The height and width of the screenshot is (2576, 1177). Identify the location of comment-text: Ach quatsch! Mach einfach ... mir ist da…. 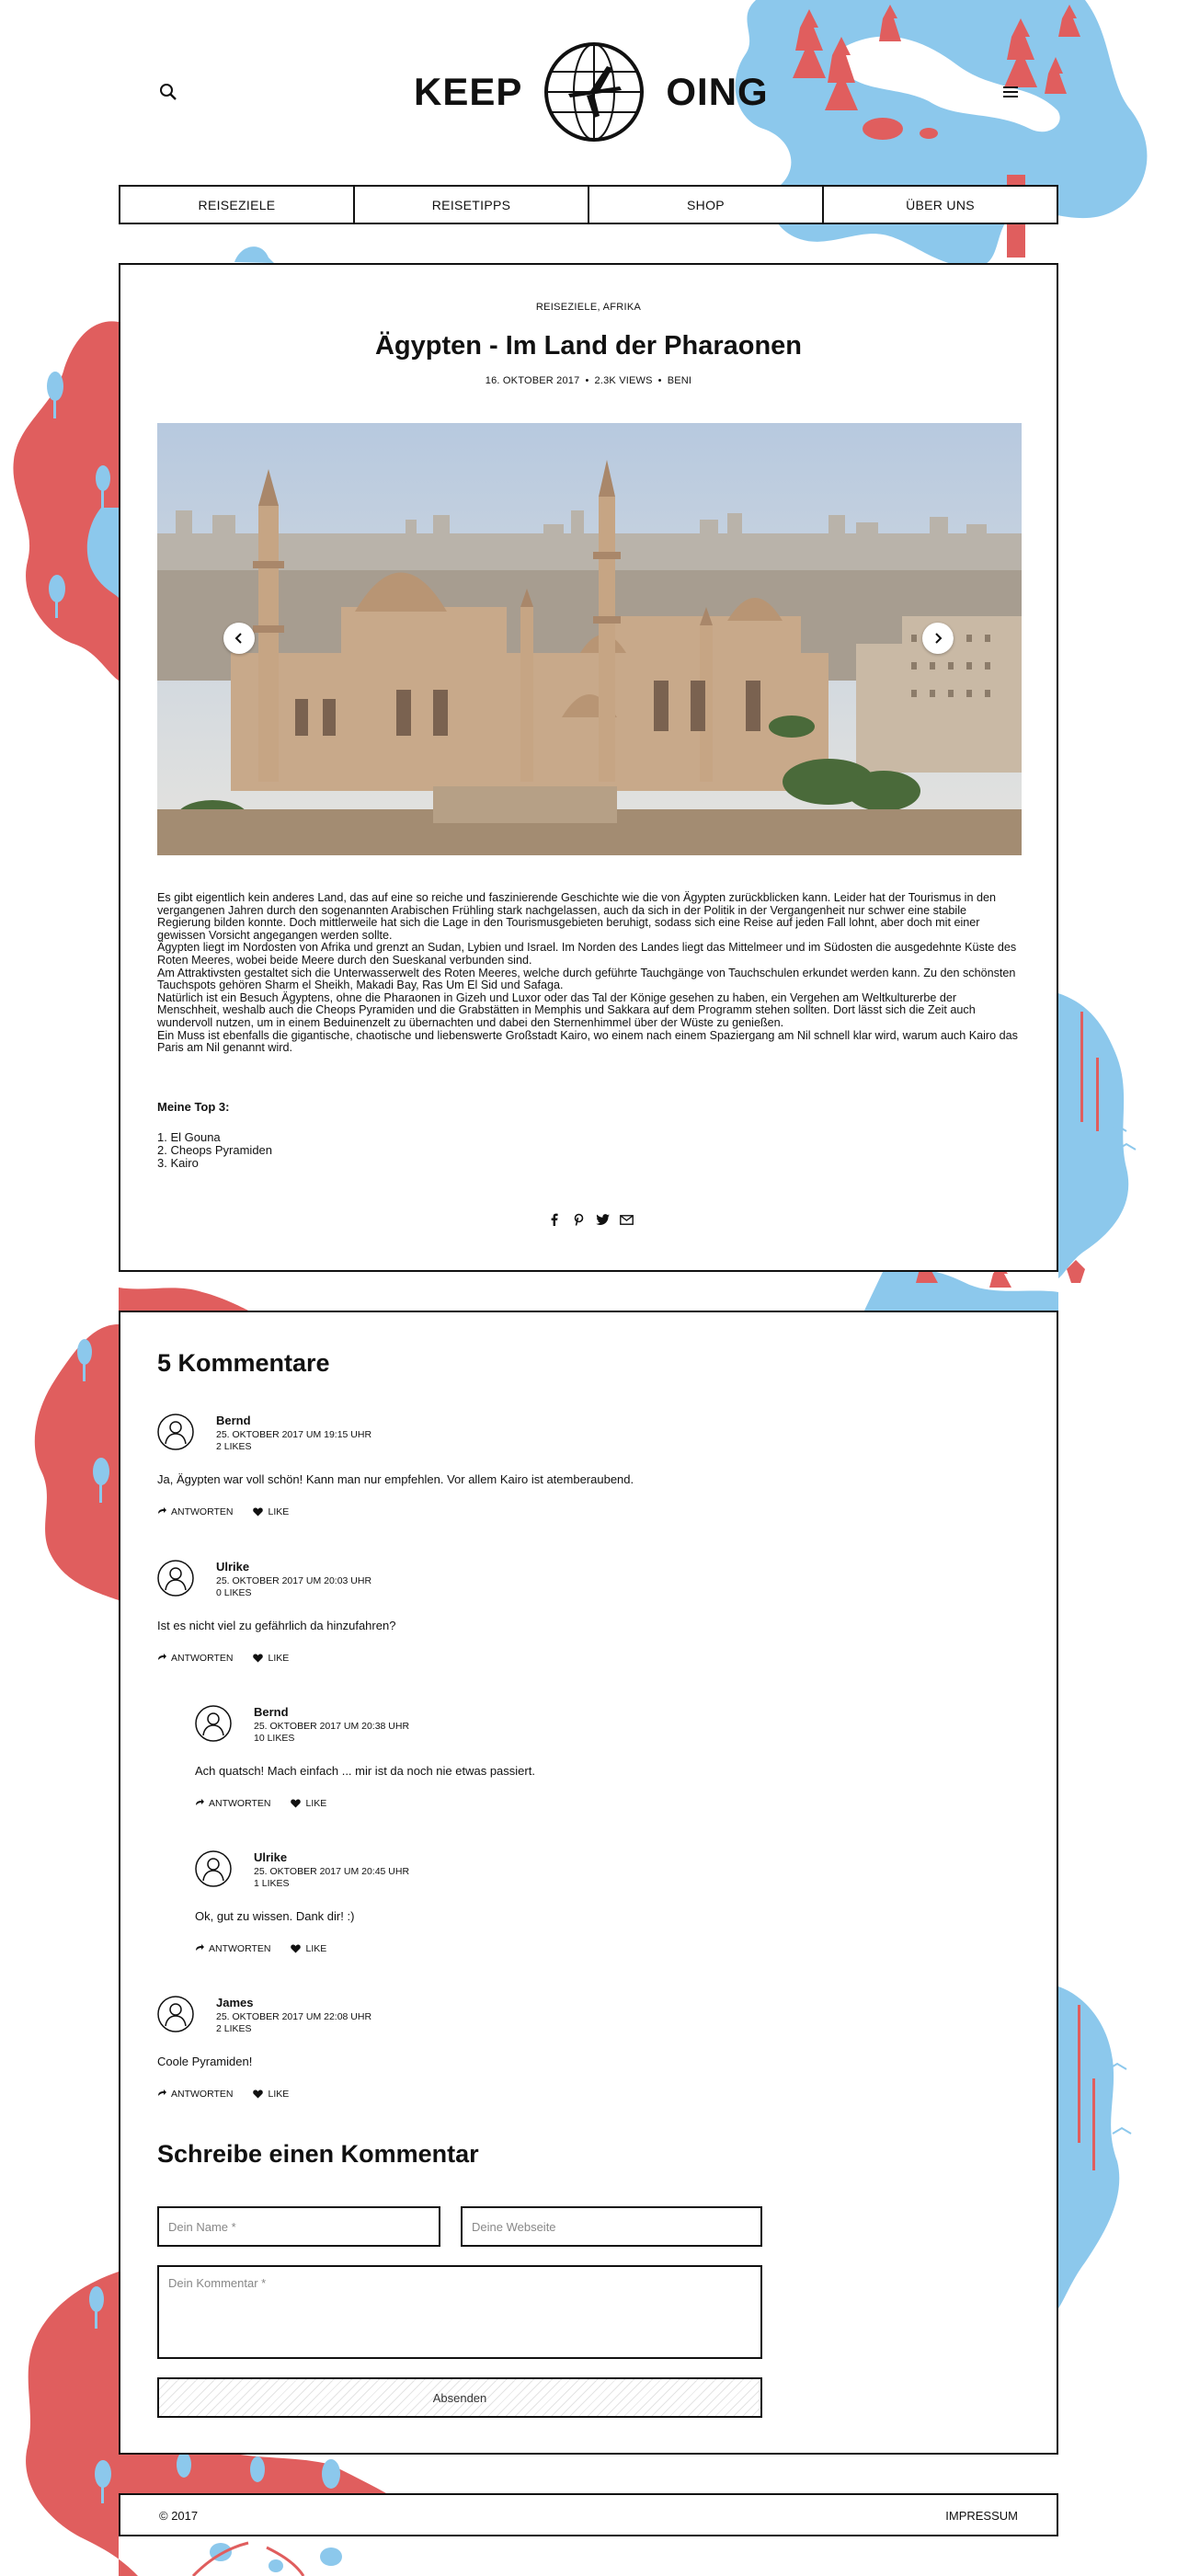
(365, 1771).